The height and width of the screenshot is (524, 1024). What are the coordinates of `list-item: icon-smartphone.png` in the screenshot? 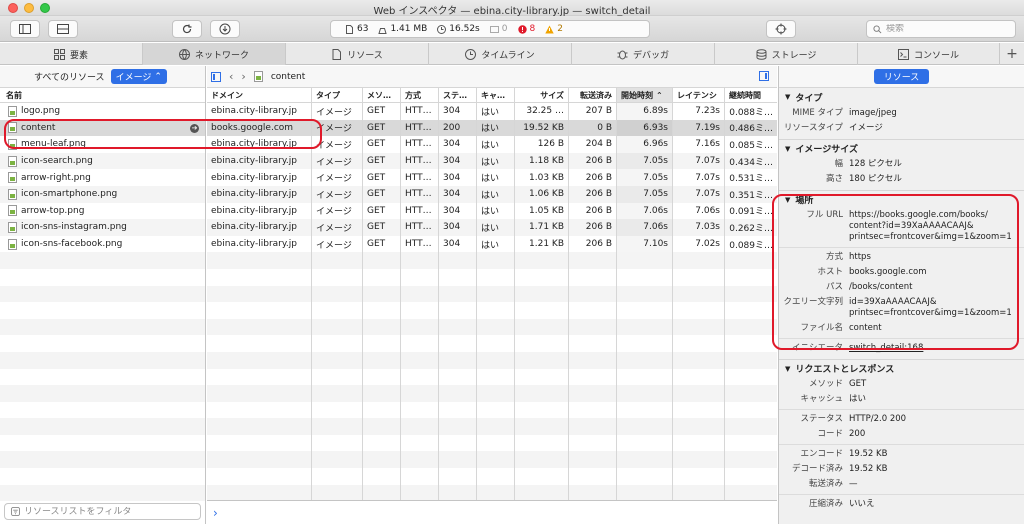 It's located at (102, 194).